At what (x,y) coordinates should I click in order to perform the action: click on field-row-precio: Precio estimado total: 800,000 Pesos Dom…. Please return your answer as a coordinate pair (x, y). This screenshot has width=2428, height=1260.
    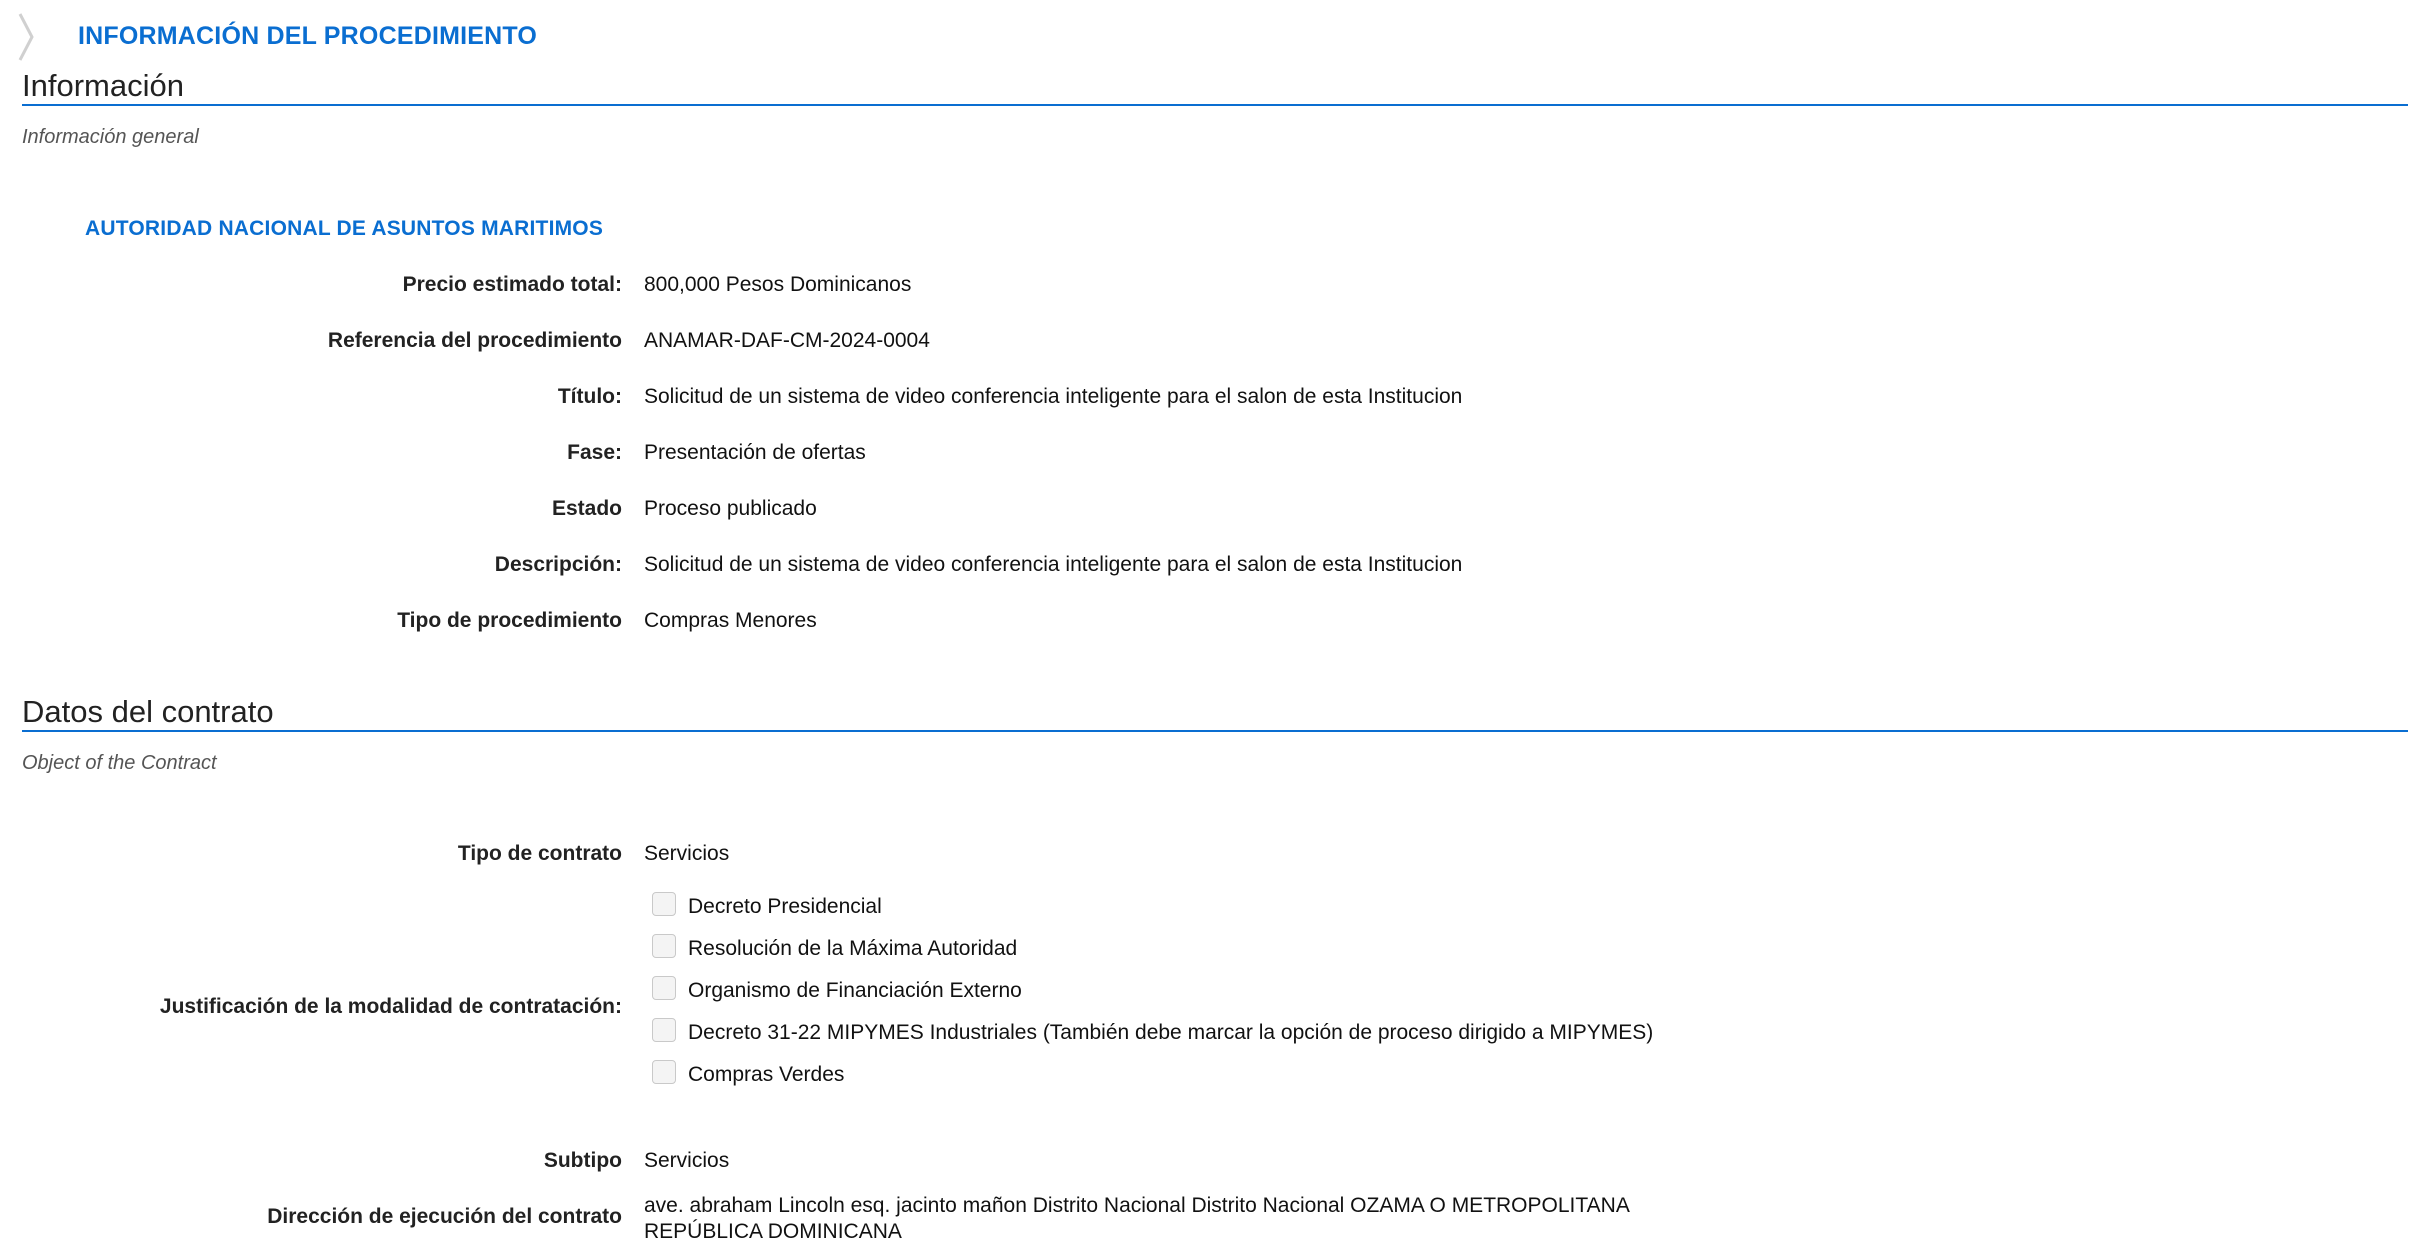
    Looking at the image, I should click on (1214, 288).